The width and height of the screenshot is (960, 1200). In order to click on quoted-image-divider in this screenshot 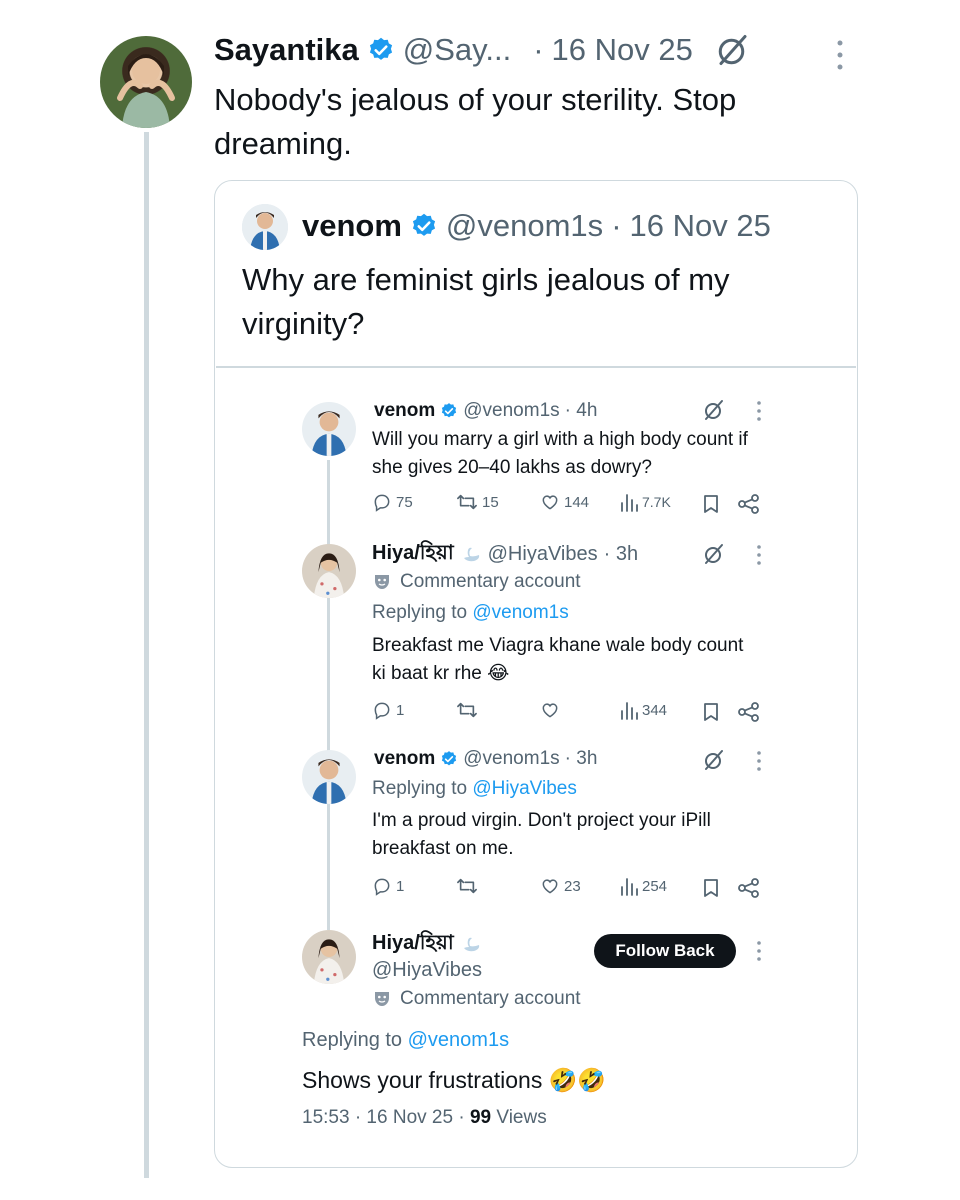, I will do `click(536, 367)`.